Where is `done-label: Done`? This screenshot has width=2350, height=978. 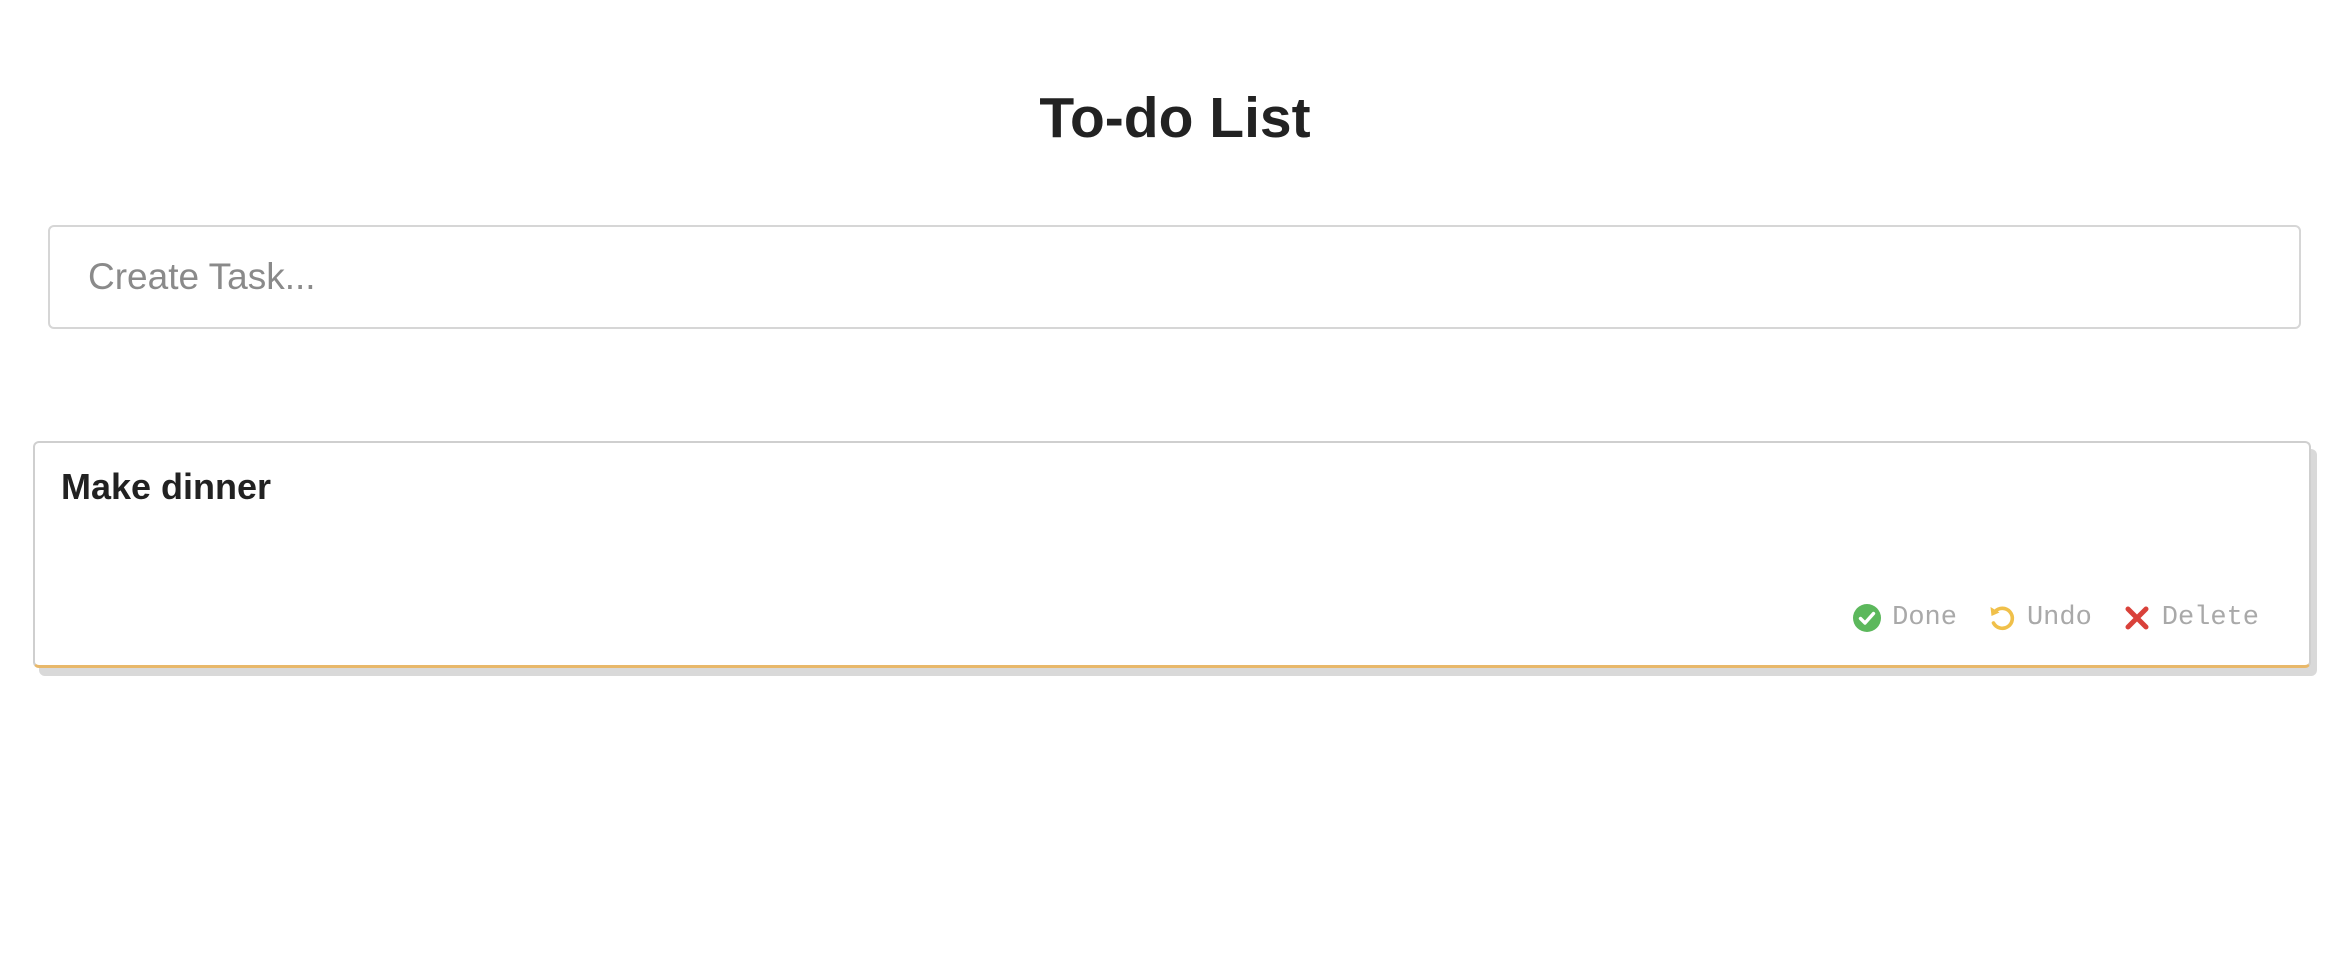 done-label: Done is located at coordinates (1924, 618).